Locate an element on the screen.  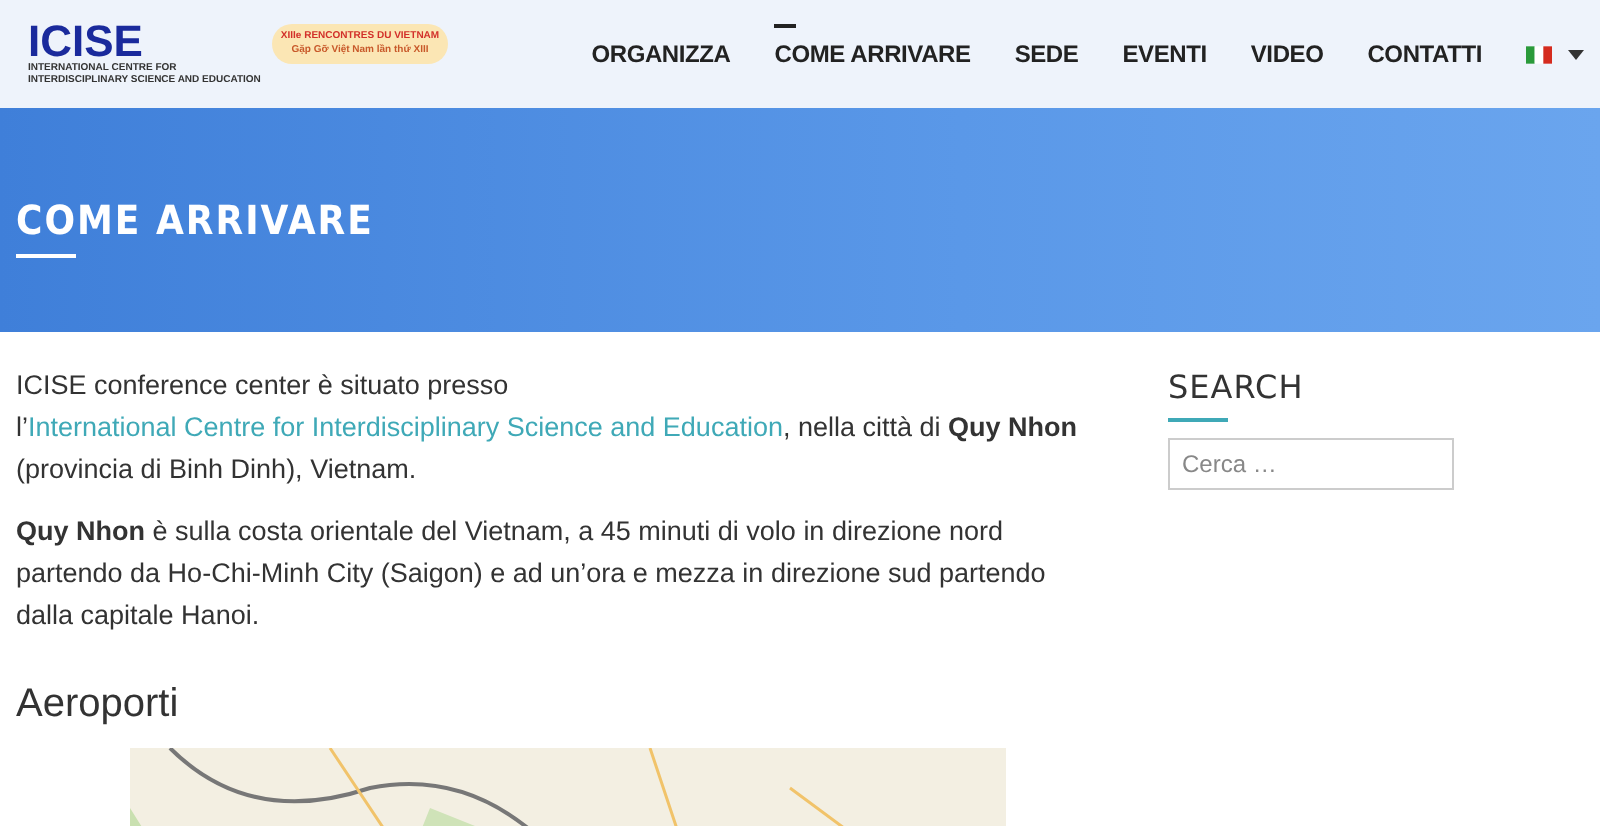
nav-link: ORGANIZZA is located at coordinates (661, 46).